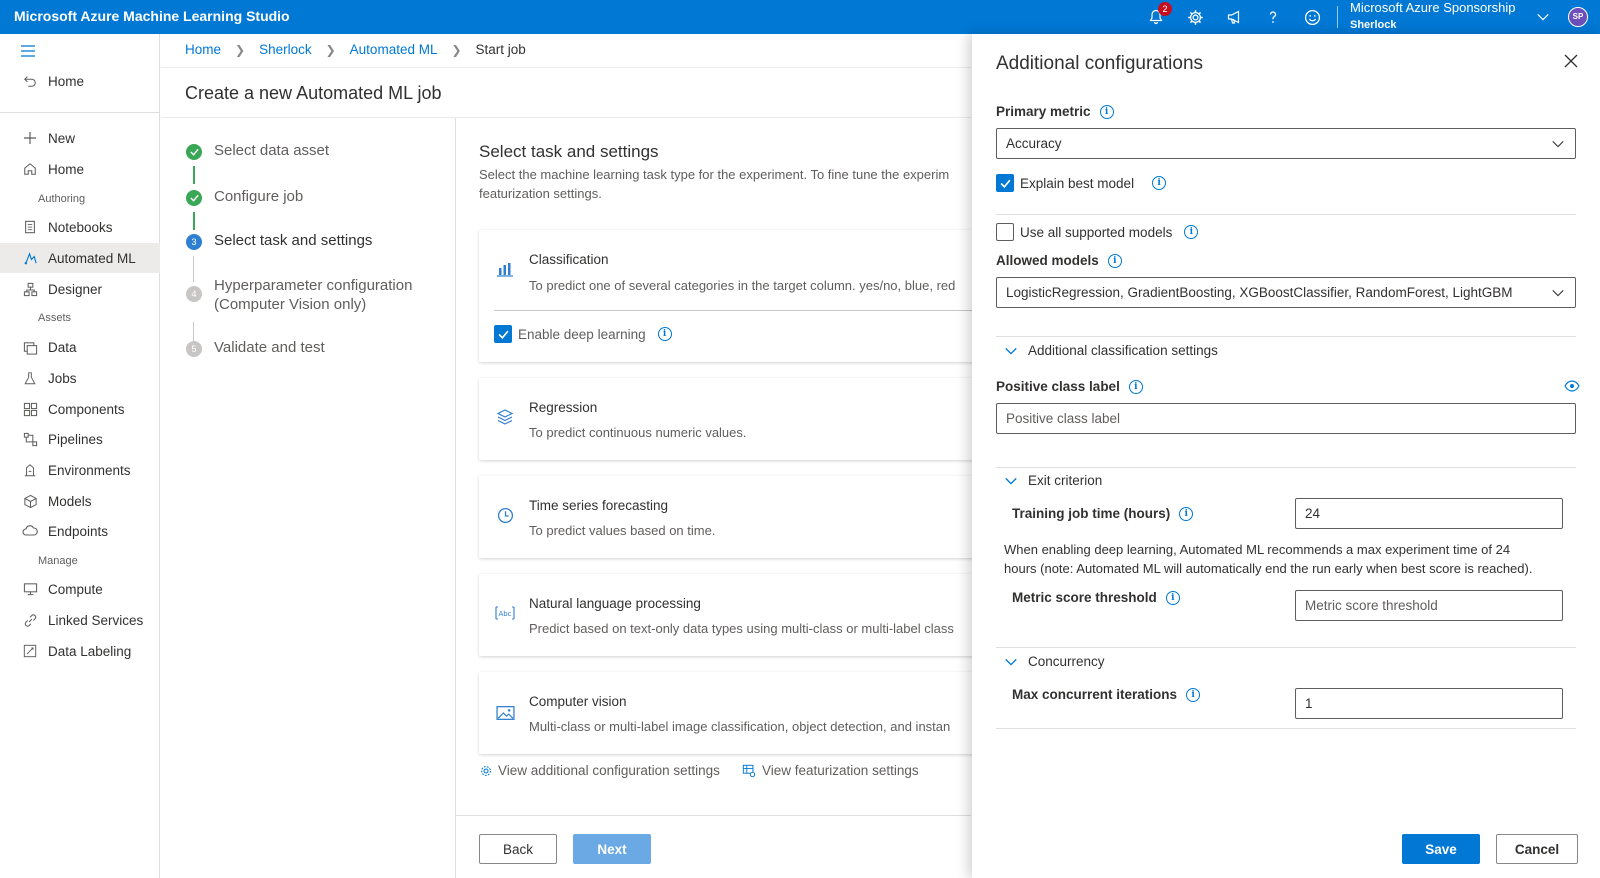  Describe the element at coordinates (80, 138) in the screenshot. I see `nav-new: New` at that location.